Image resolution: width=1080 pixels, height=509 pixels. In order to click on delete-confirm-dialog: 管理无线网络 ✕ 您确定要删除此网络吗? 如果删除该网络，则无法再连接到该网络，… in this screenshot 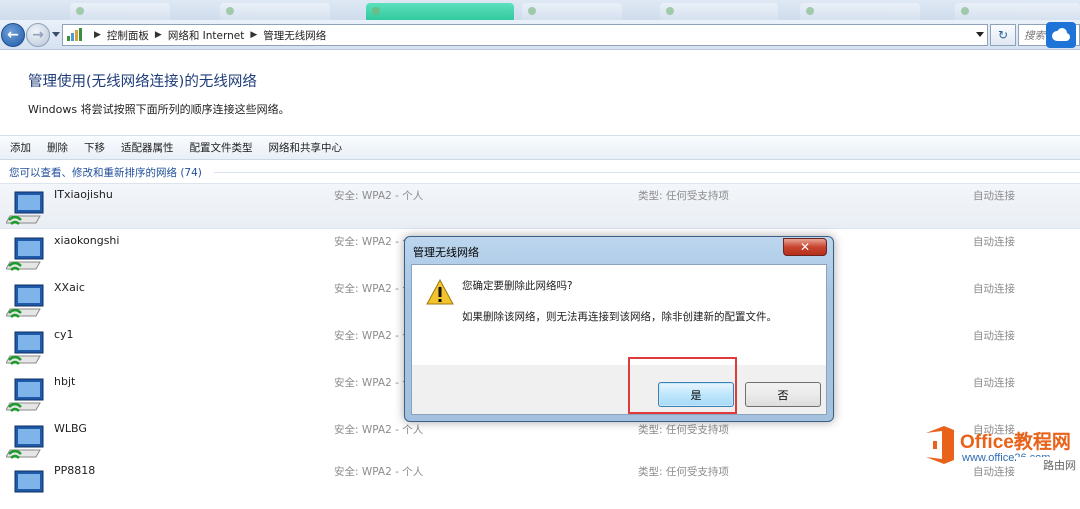, I will do `click(619, 329)`.